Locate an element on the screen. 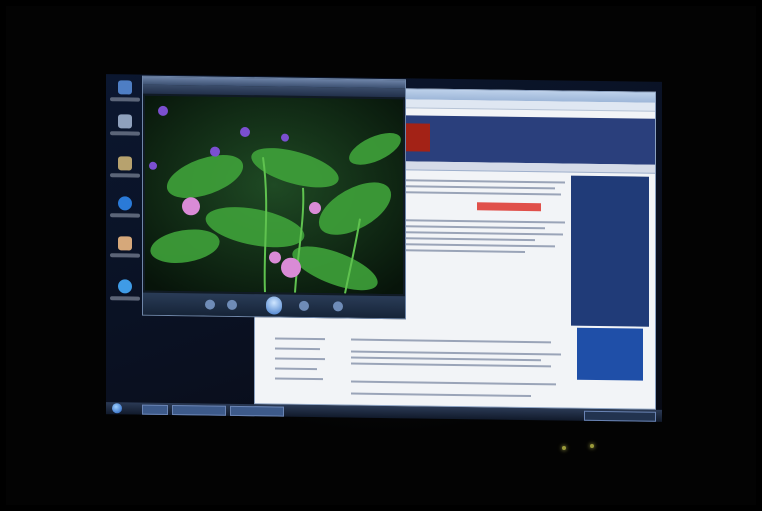 This screenshot has width=762, height=511. photo-icon is located at coordinates (125, 243).